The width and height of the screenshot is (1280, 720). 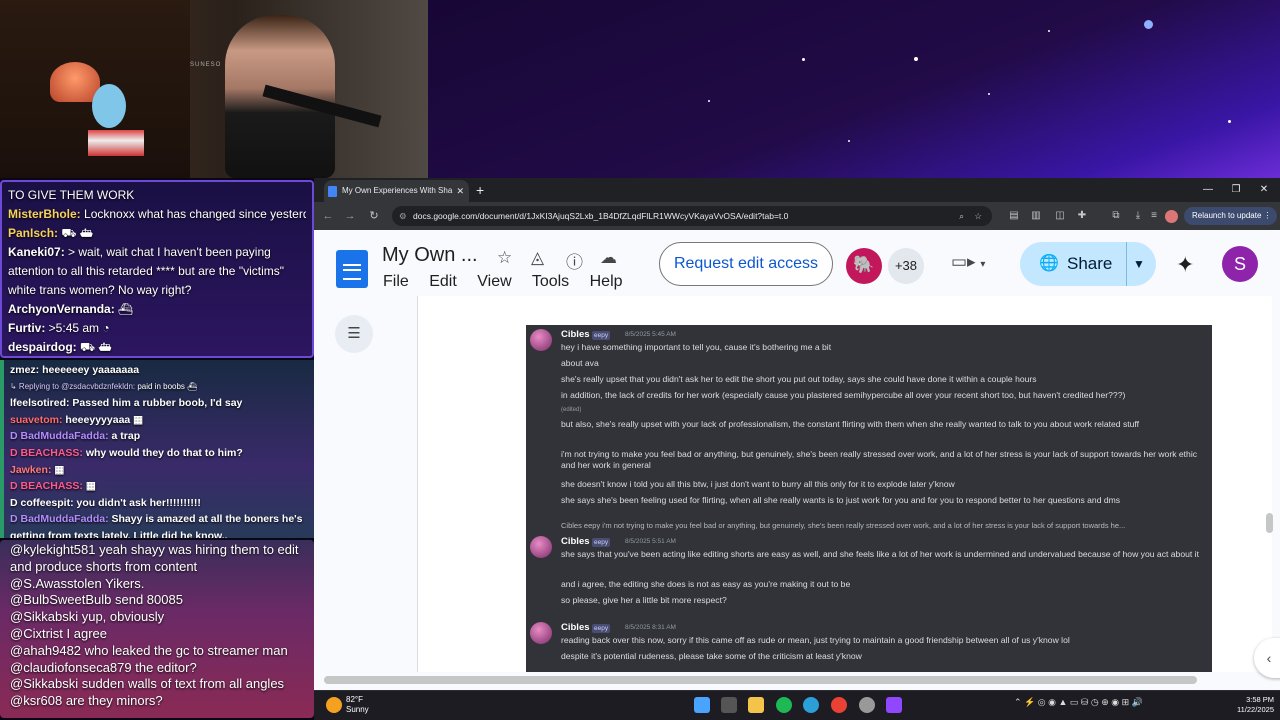 What do you see at coordinates (77, 419) in the screenshot?
I see `chat-message: suavetom: heeeyyyyaaa ▦` at bounding box center [77, 419].